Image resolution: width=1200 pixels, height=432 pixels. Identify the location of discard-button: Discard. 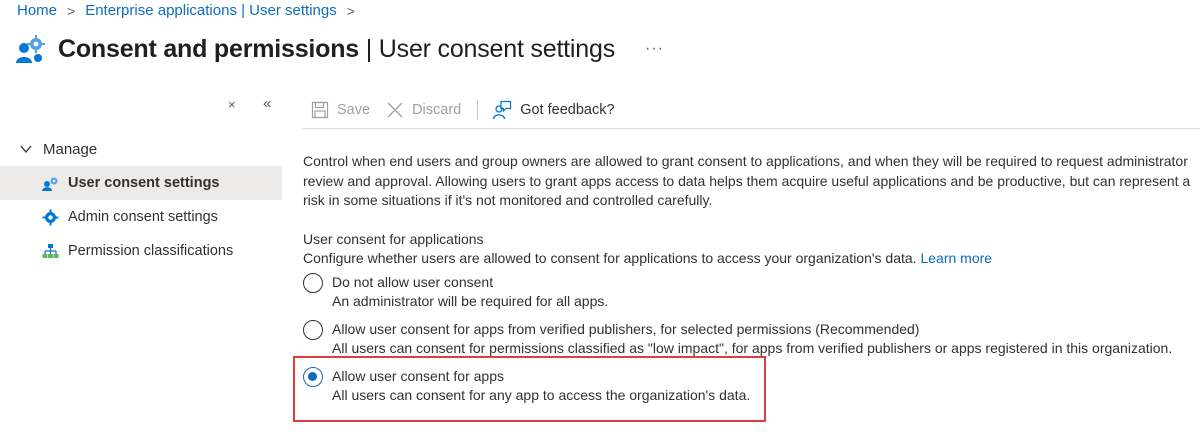
(423, 110).